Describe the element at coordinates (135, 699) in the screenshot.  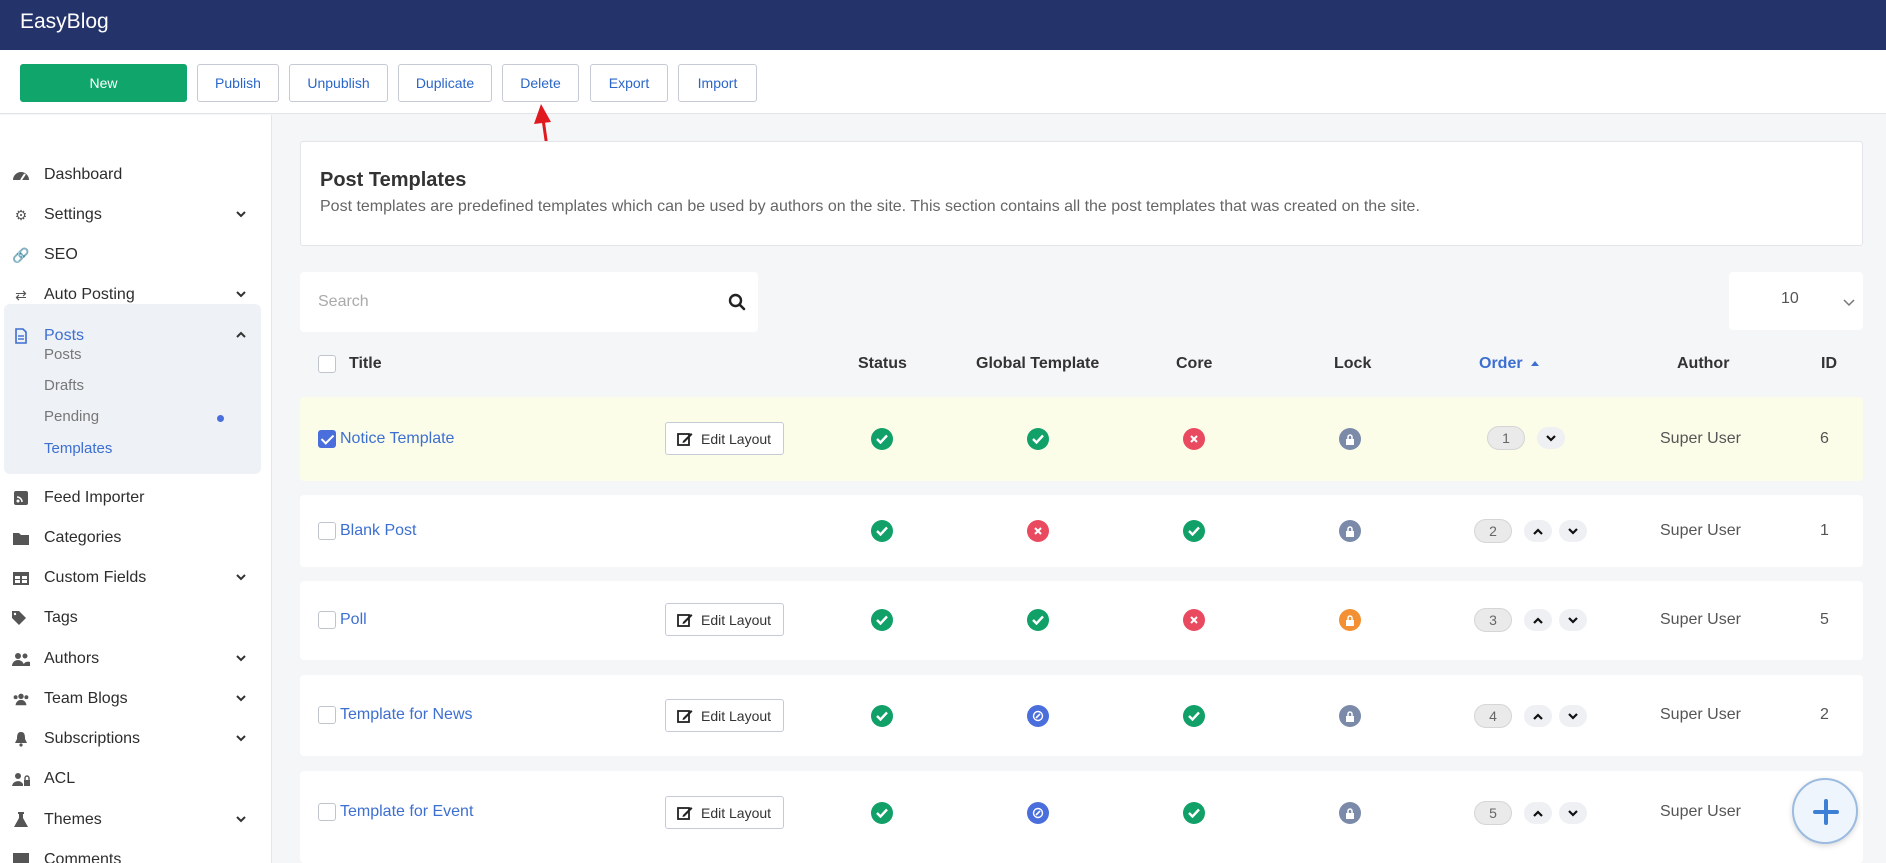
I see `sidebar-item-team-blogs: Team Blogs` at that location.